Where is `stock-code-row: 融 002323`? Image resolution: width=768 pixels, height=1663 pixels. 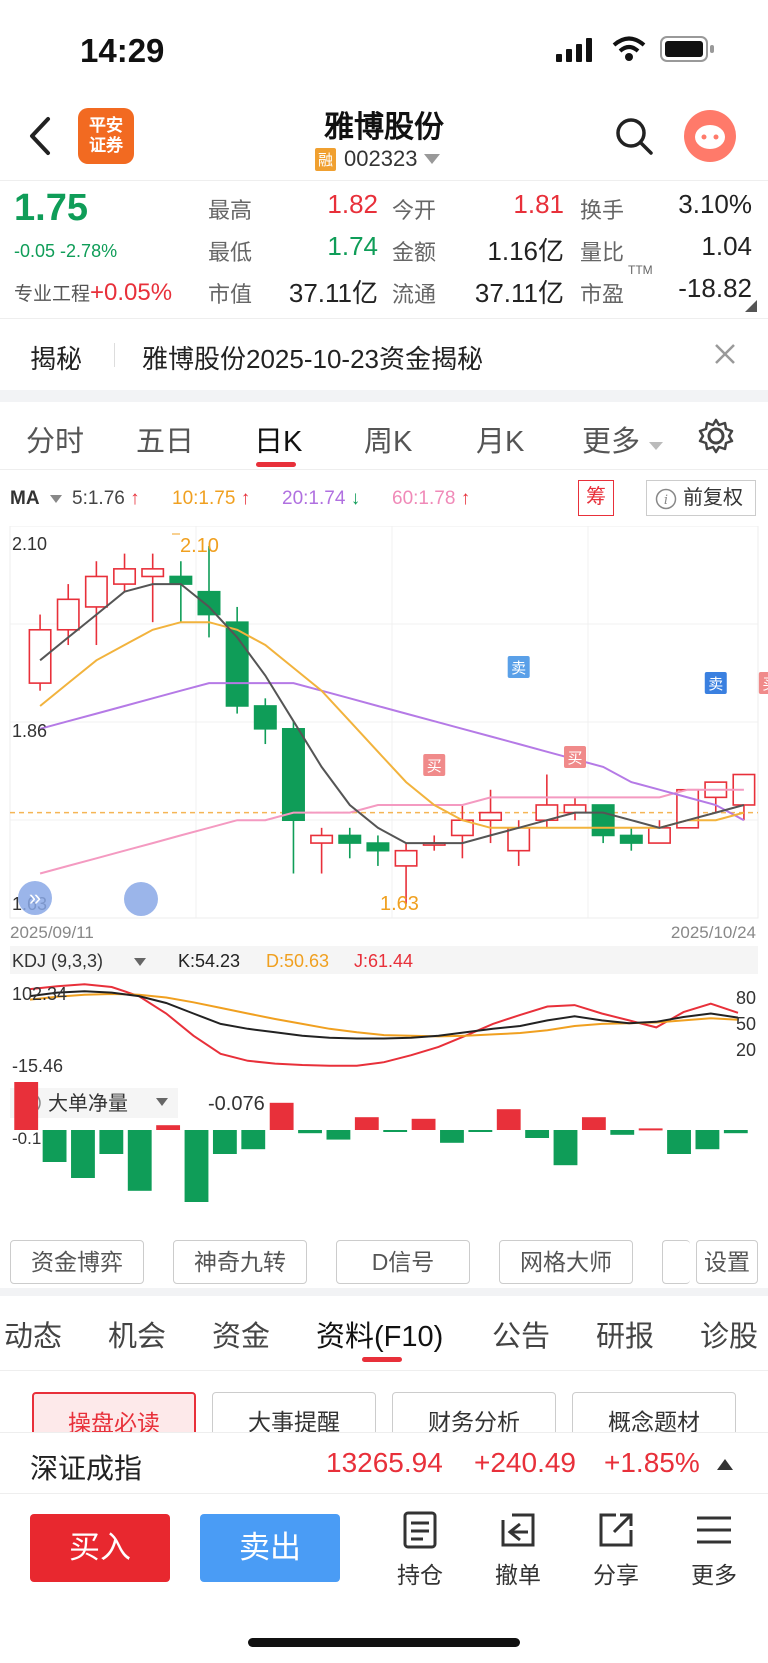 stock-code-row: 融 002323 is located at coordinates (378, 159).